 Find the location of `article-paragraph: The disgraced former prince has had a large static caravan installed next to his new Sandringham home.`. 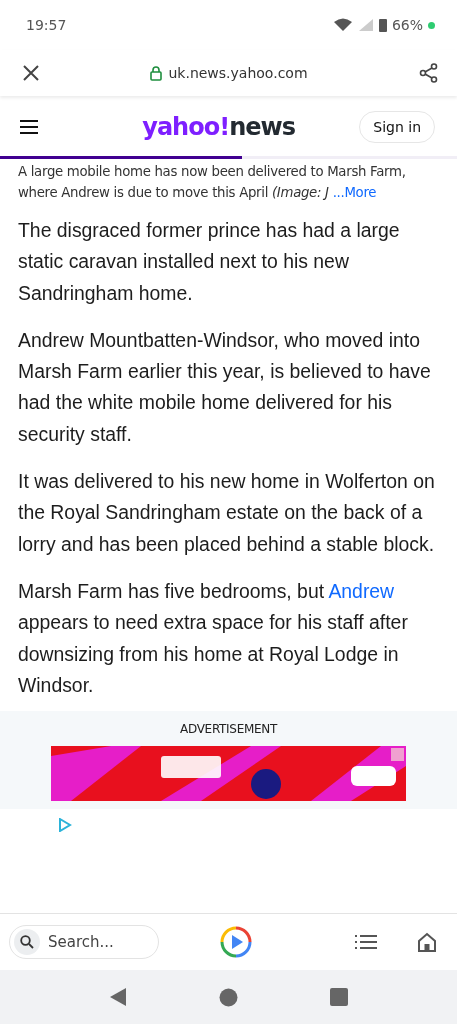

article-paragraph: The disgraced former prince has had a large static caravan installed next to his new Sandringham home. is located at coordinates (209, 262).